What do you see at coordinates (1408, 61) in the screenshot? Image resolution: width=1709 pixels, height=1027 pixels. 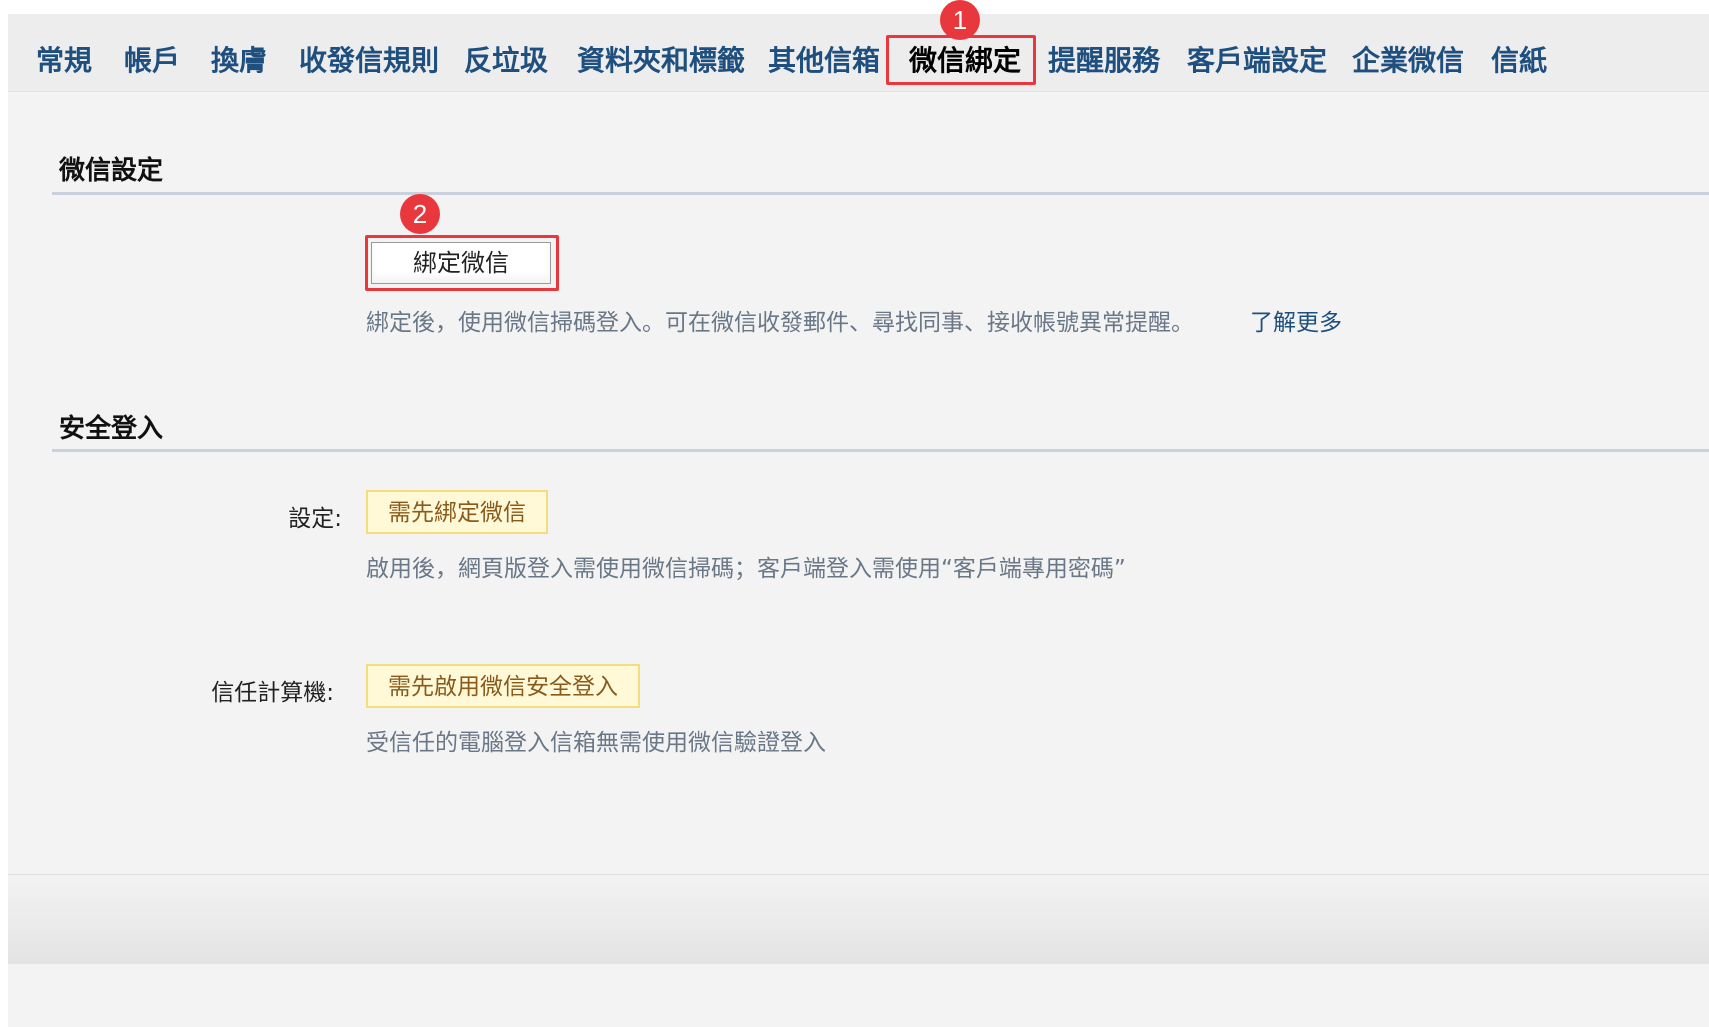 I see `tab-enterprise-wechat: 企業微信` at bounding box center [1408, 61].